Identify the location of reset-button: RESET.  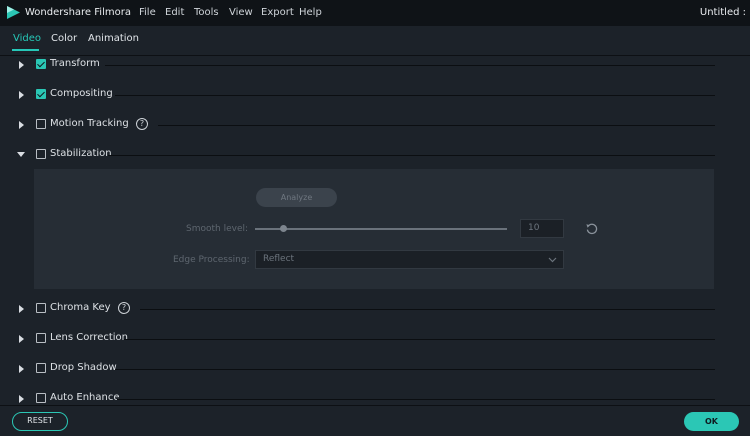
(40, 421).